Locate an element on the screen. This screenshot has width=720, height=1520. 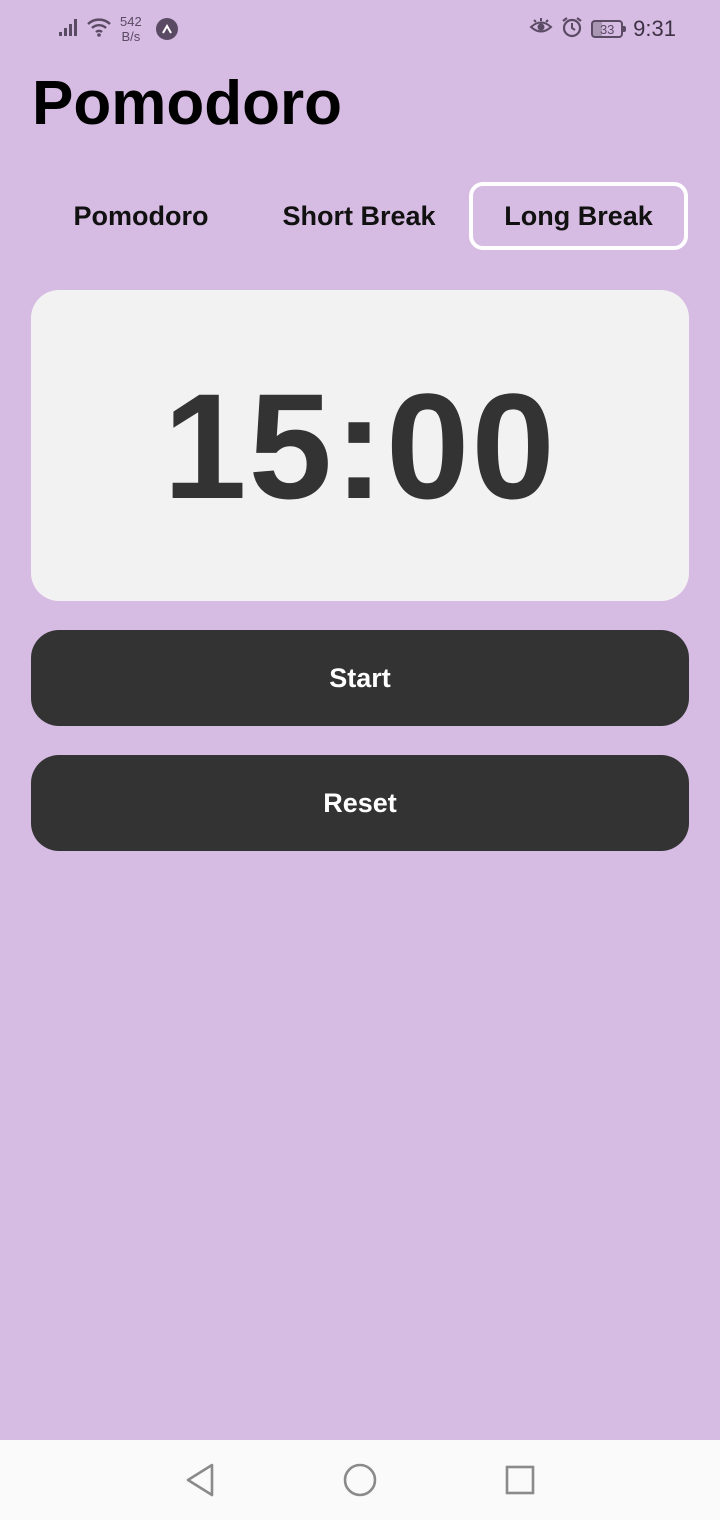
home-icon is located at coordinates (360, 1480).